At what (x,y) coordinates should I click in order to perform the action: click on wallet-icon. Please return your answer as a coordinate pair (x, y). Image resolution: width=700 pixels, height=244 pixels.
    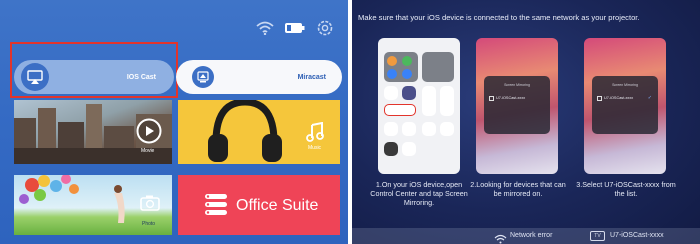
    Looking at the image, I should click on (391, 149).